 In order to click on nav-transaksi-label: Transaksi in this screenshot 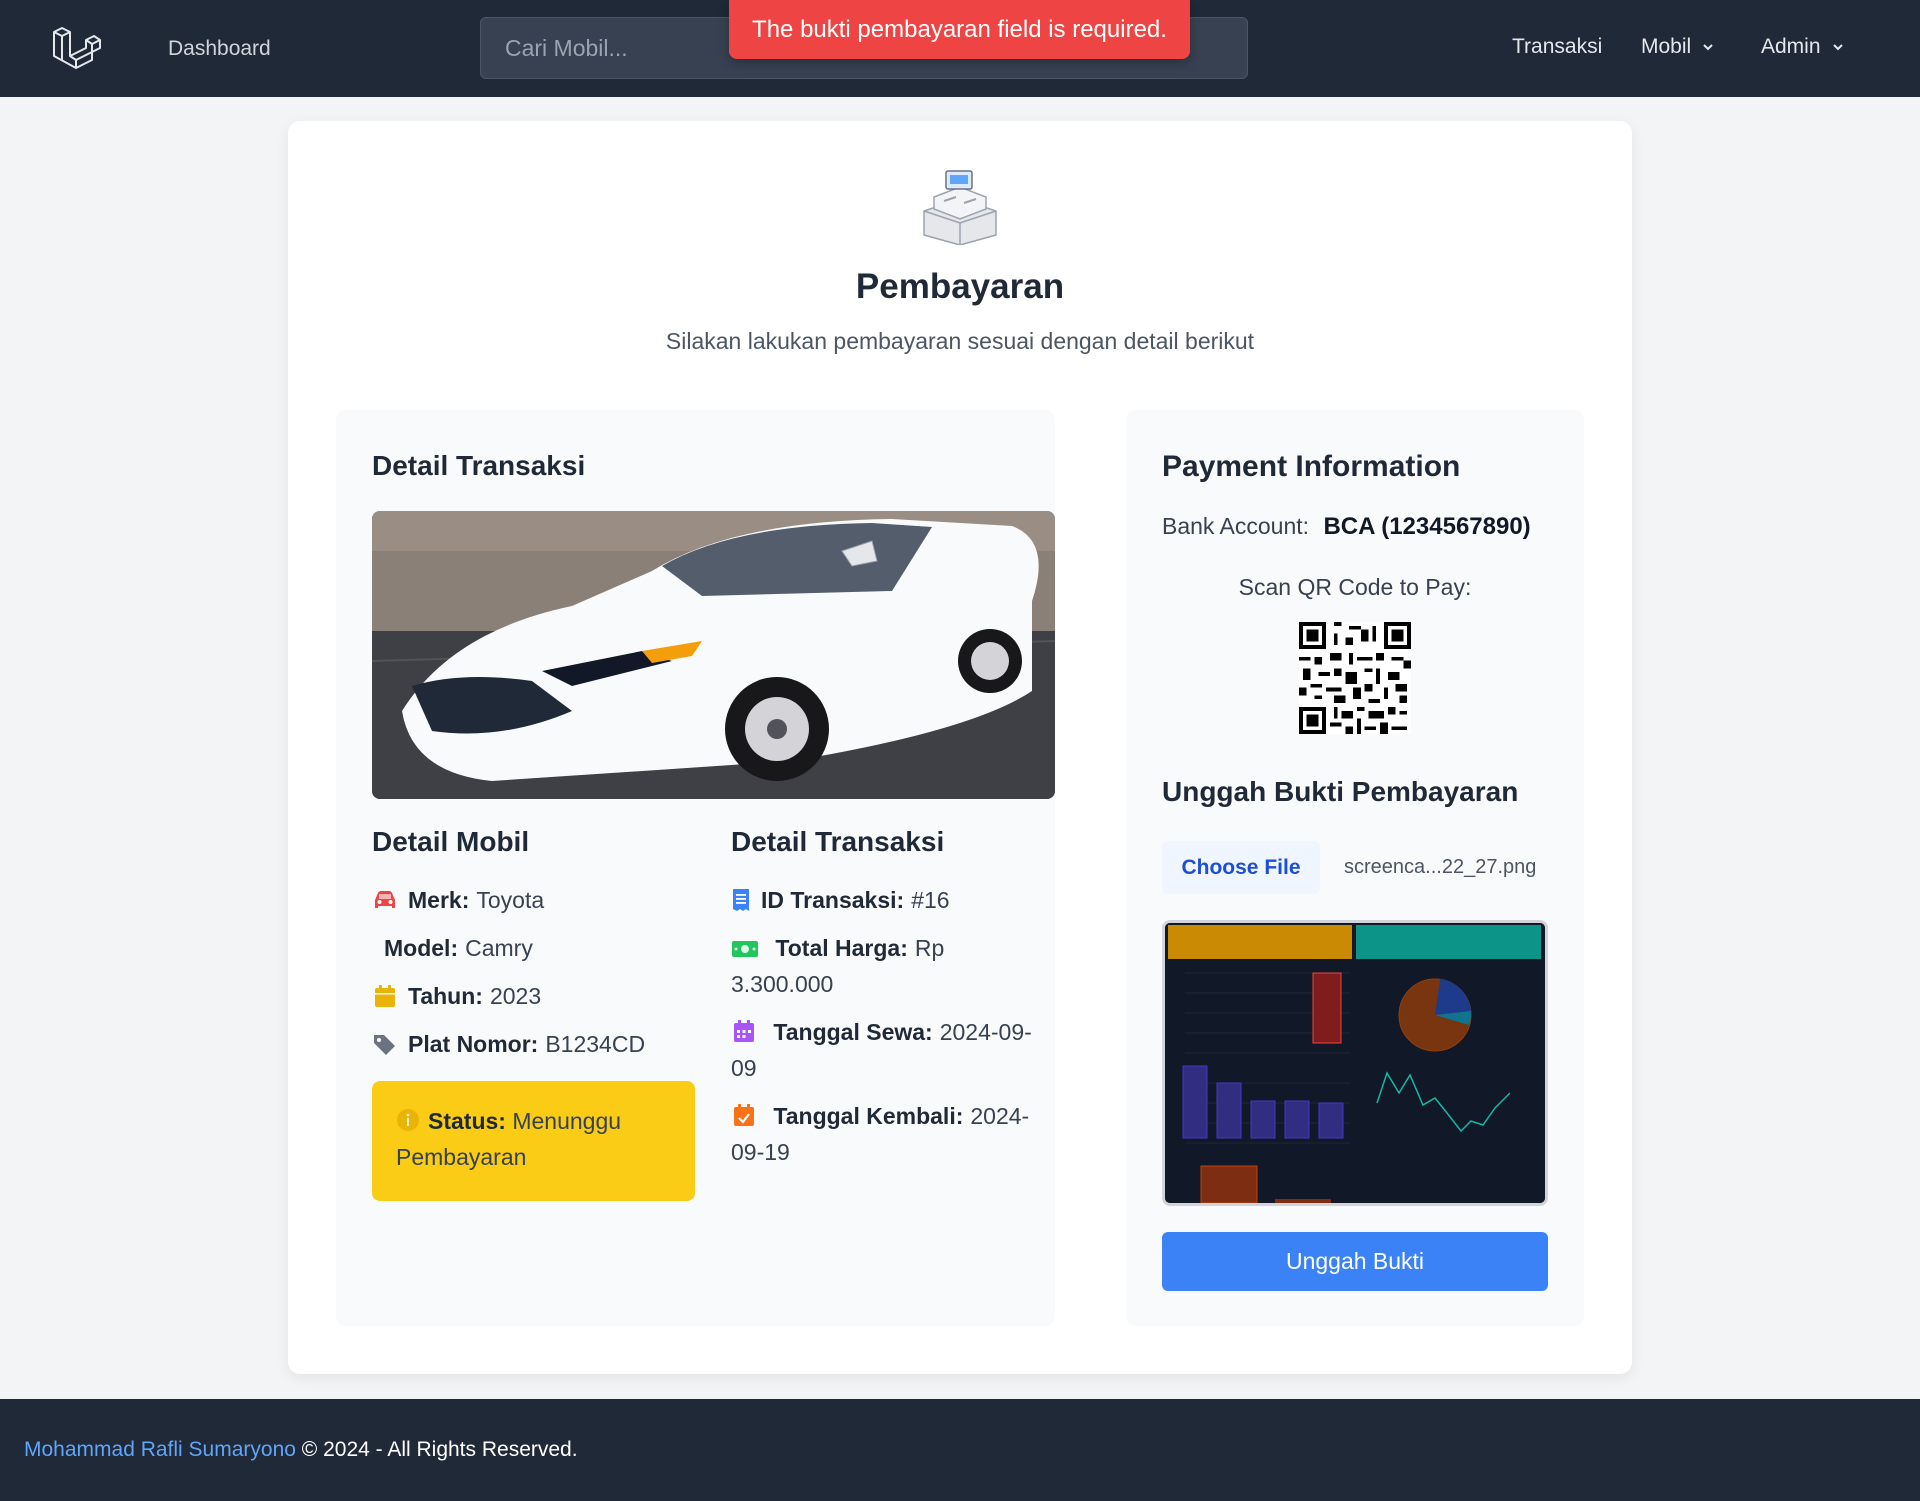, I will do `click(1557, 46)`.